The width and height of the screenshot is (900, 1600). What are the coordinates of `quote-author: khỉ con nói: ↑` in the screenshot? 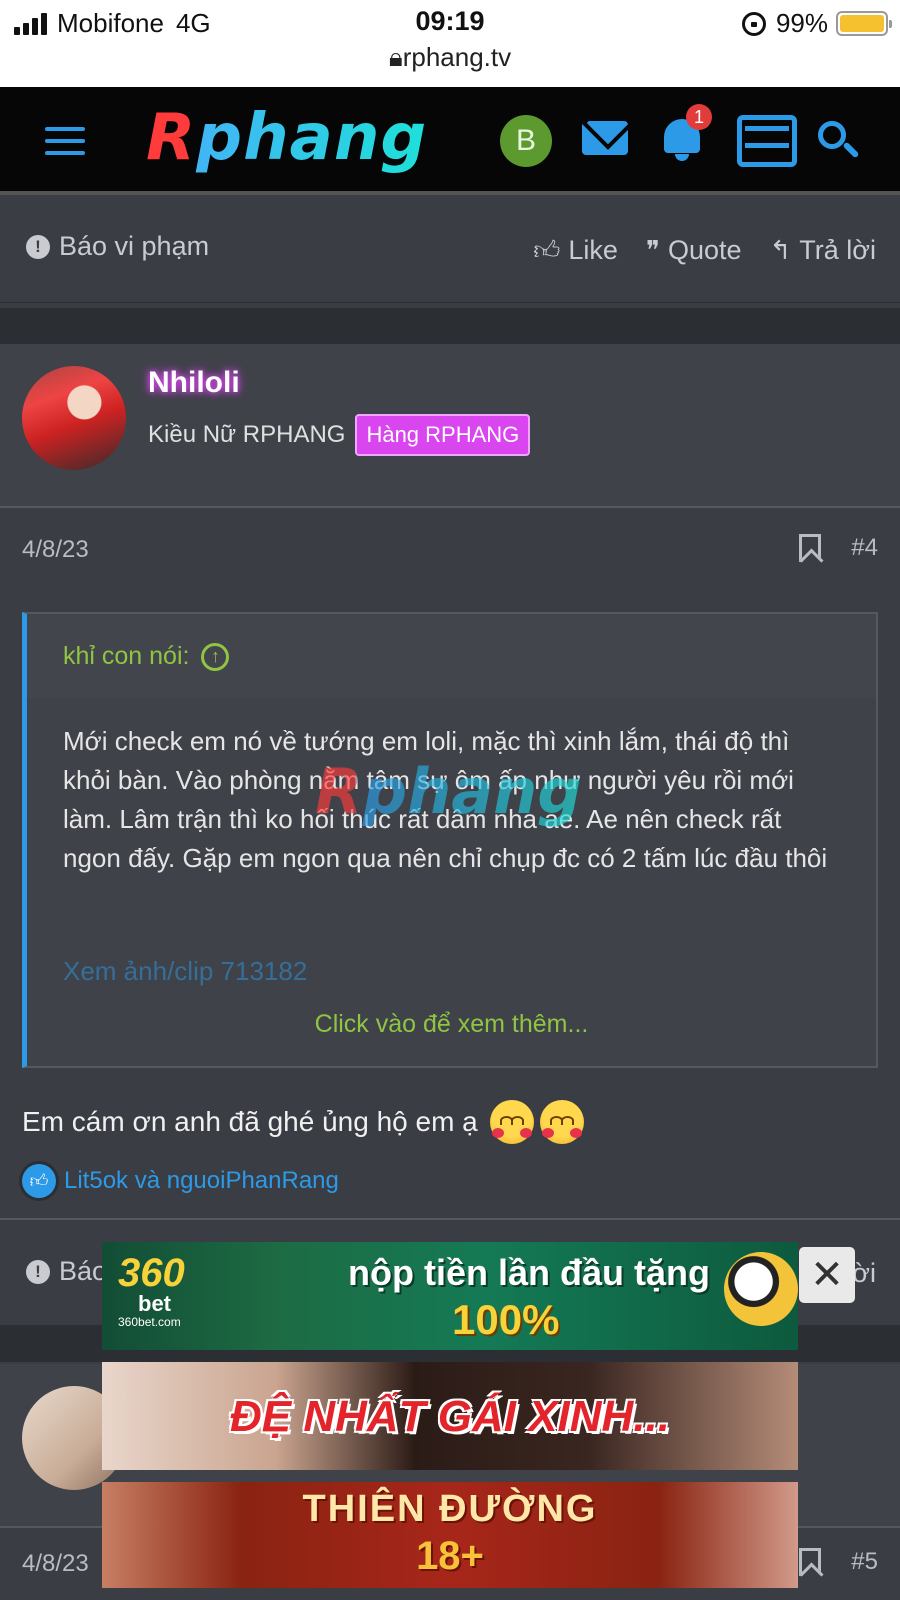 It's located at (146, 656).